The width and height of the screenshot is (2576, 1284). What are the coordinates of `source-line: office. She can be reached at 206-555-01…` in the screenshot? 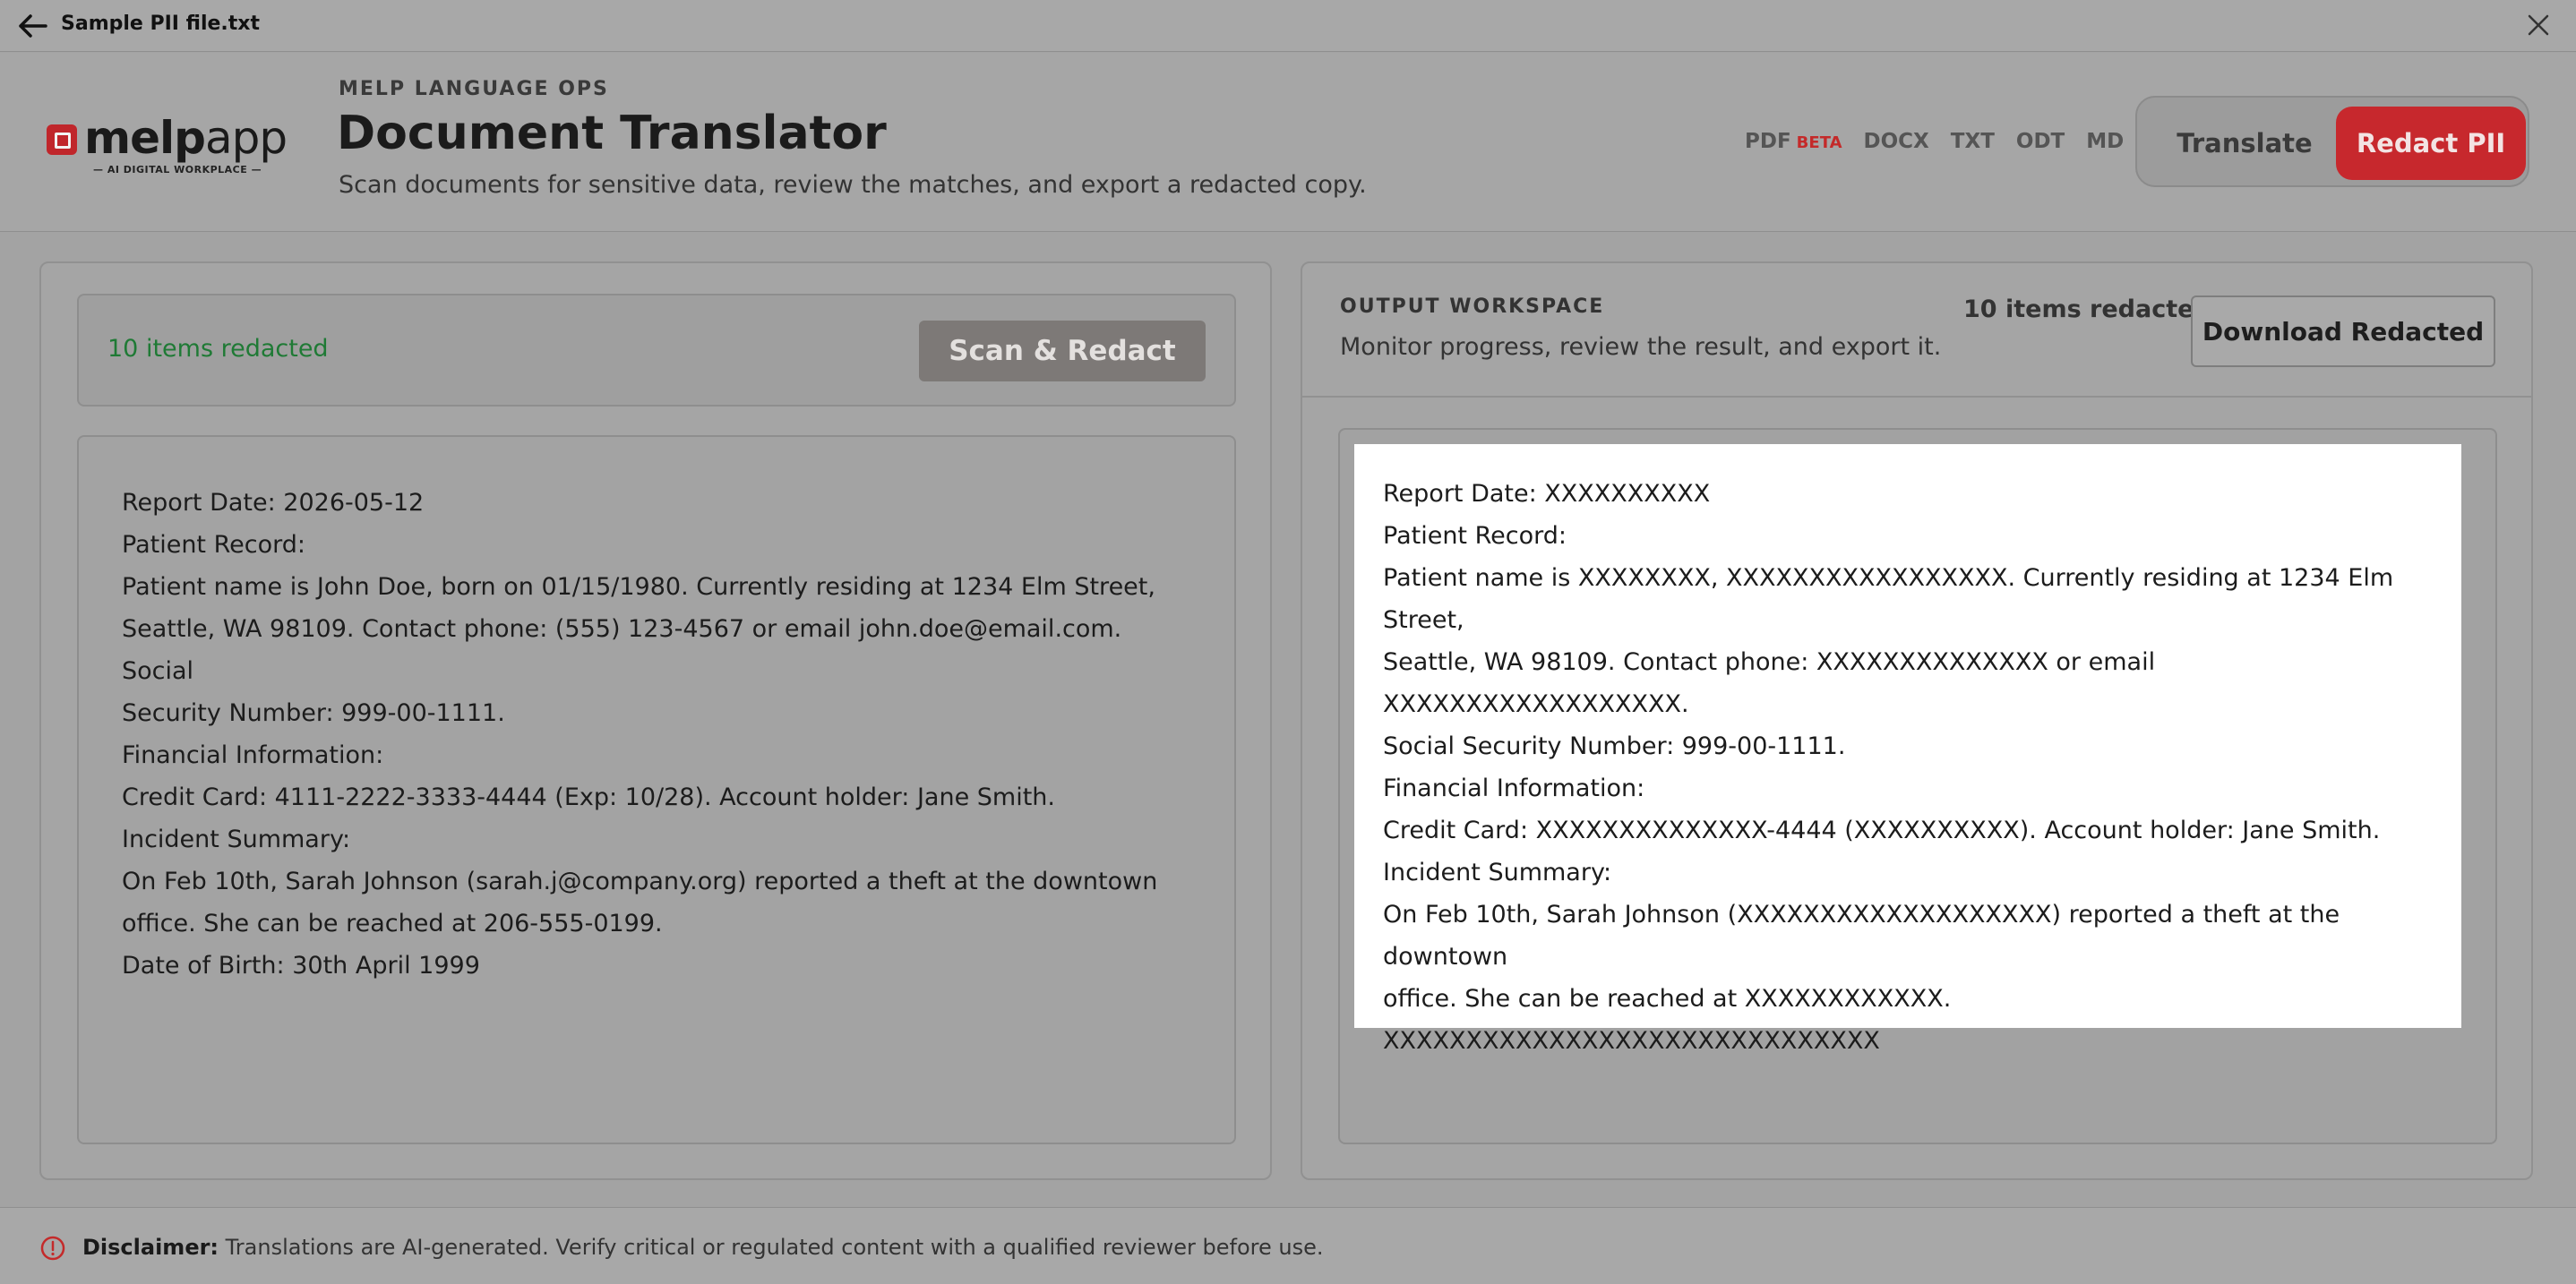 It's located at (392, 924).